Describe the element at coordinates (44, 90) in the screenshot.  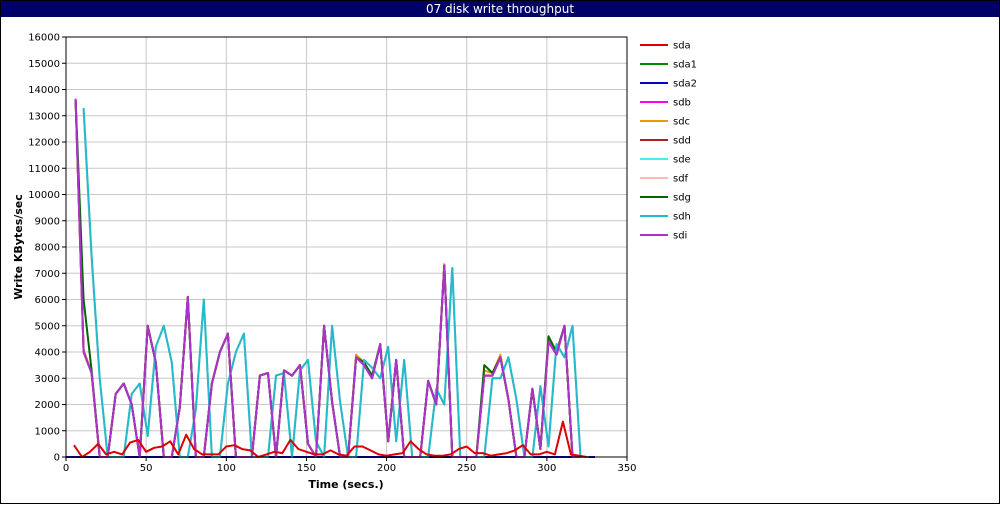
I see `y-tick-label: 14000` at that location.